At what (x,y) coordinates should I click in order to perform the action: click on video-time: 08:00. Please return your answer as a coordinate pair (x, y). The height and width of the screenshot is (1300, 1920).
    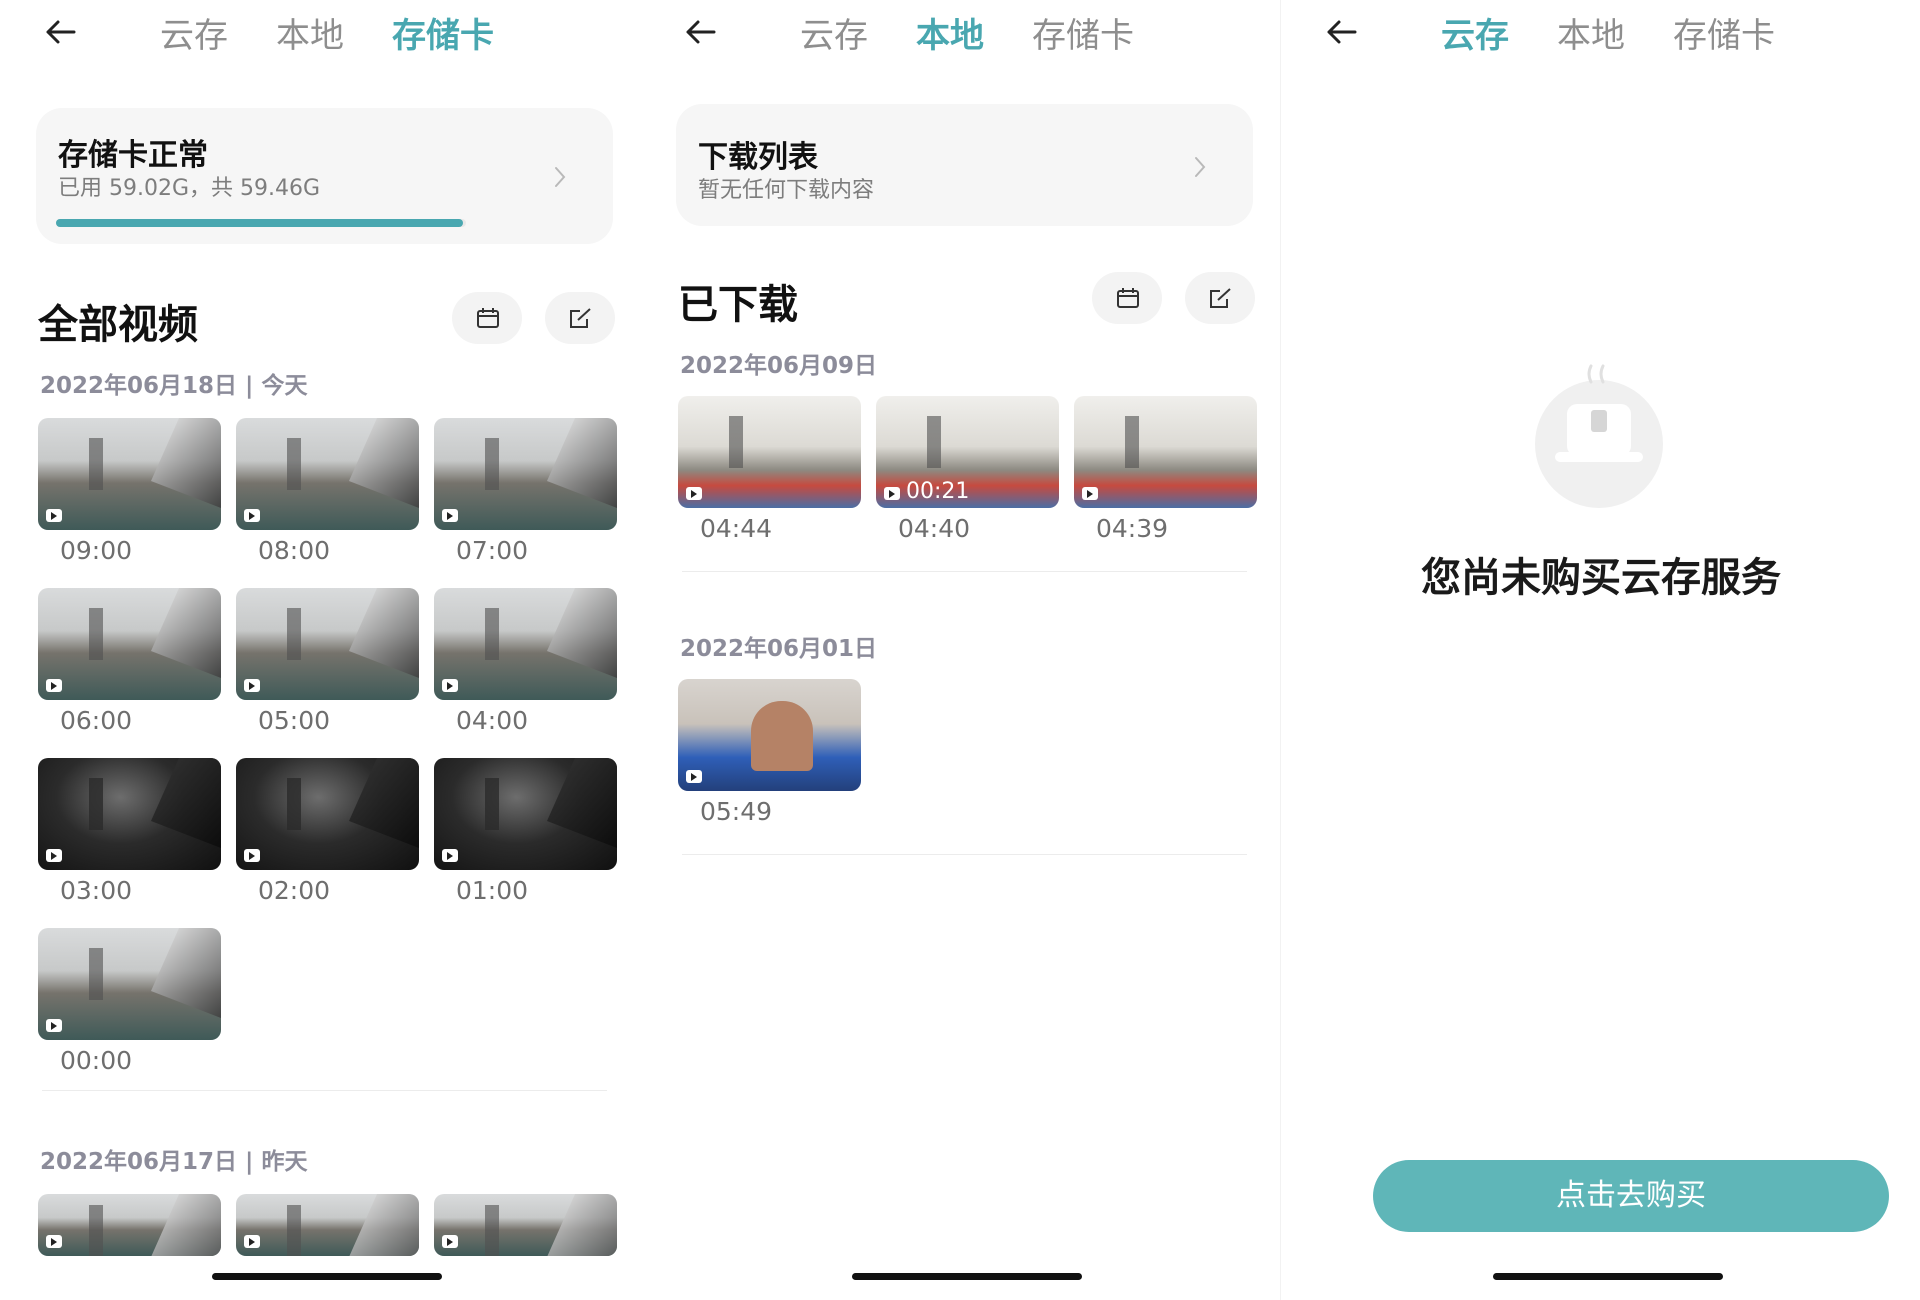
    Looking at the image, I should click on (294, 550).